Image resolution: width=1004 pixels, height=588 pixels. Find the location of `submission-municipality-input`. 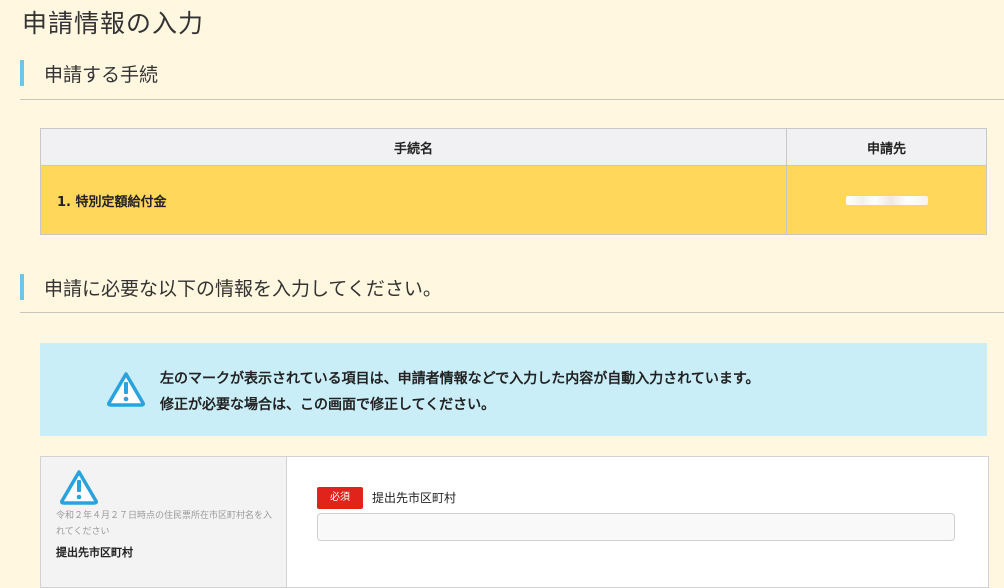

submission-municipality-input is located at coordinates (636, 527).